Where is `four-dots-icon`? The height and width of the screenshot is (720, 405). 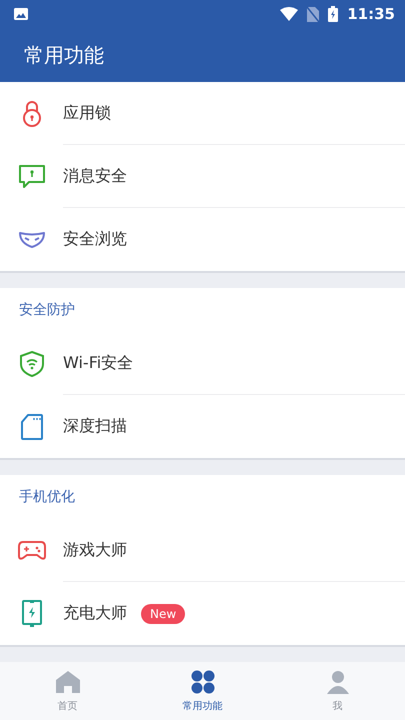
four-dots-icon is located at coordinates (202, 682).